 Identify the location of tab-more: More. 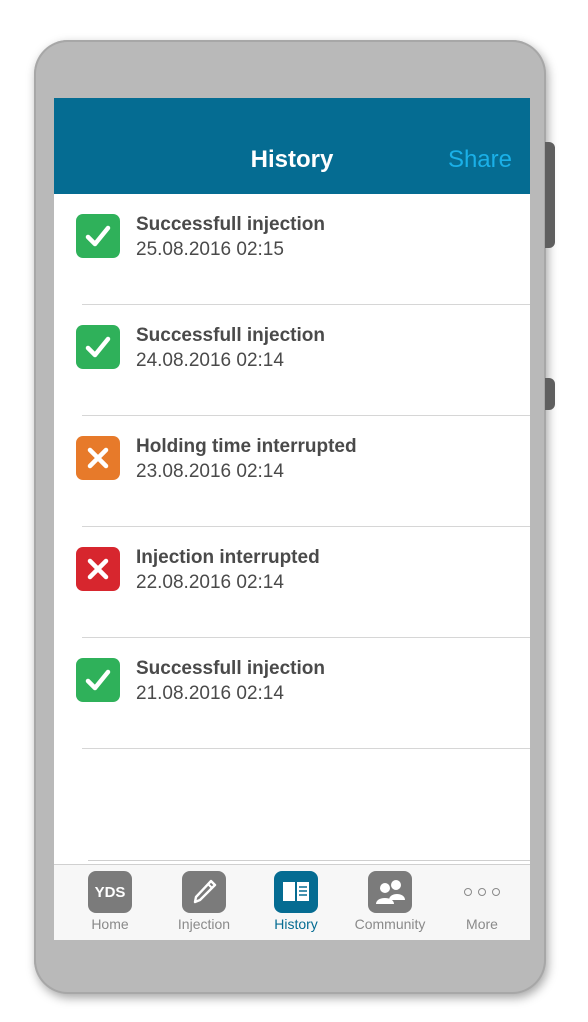
(482, 905).